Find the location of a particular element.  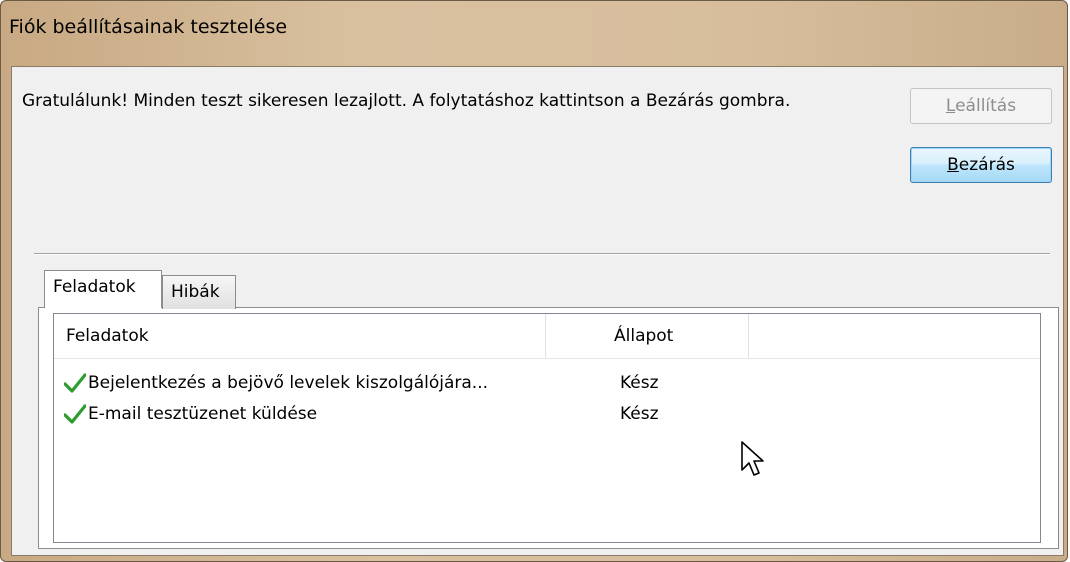

task-name: E-mail tesztüzenet küldése is located at coordinates (203, 414).